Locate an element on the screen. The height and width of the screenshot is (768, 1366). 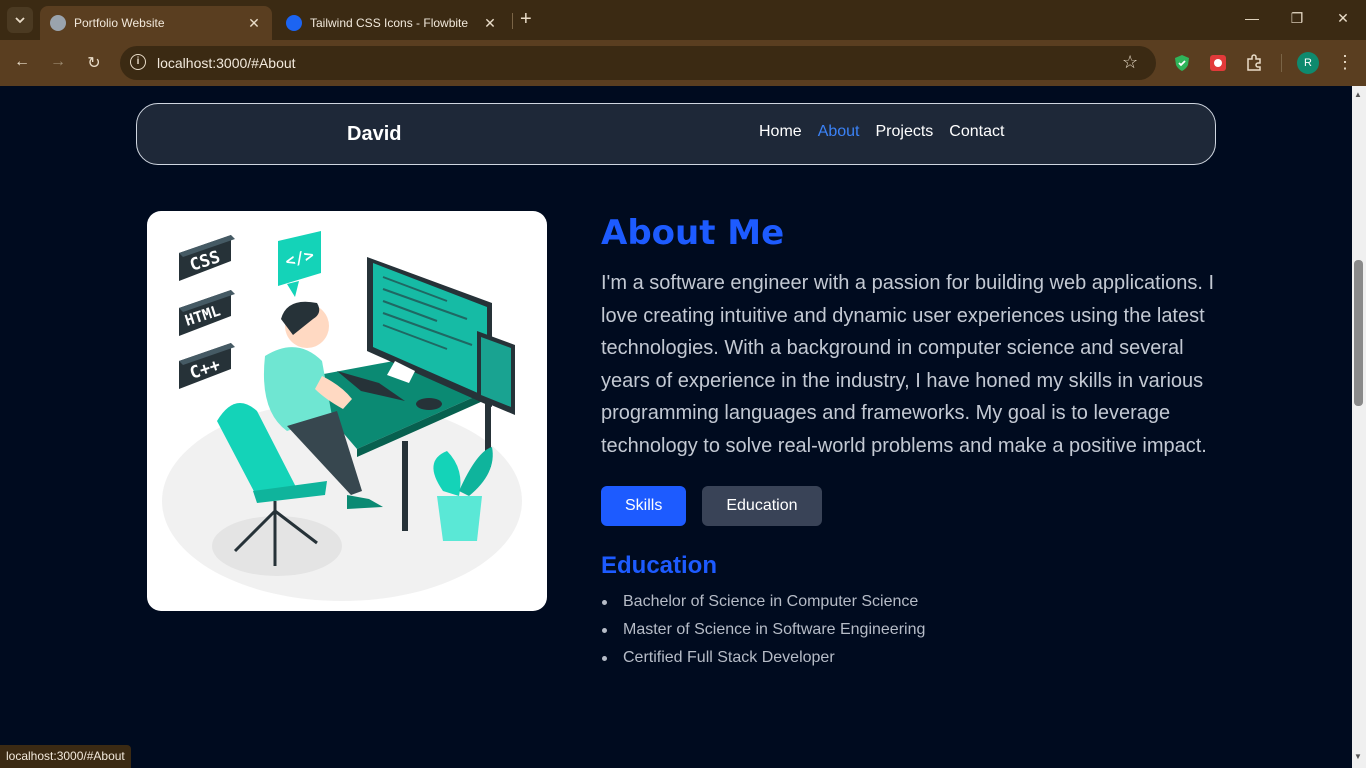
about-tabs: Skills Education is located at coordinates (911, 506).